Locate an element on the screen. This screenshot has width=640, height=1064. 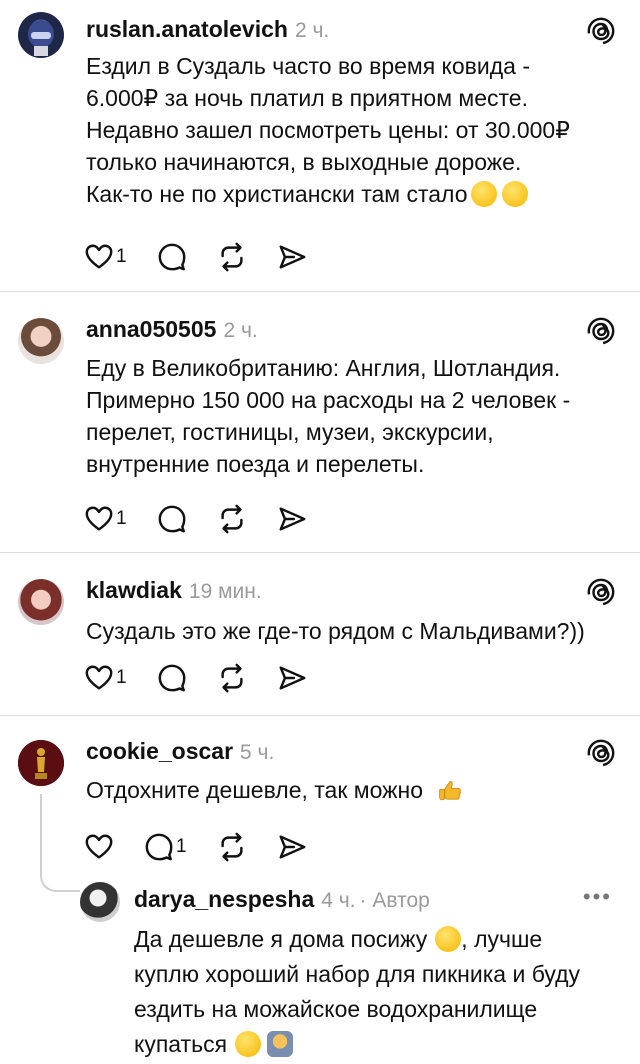
text-line-with-emoji: Отдохните дешевле, так можно is located at coordinates (346, 790).